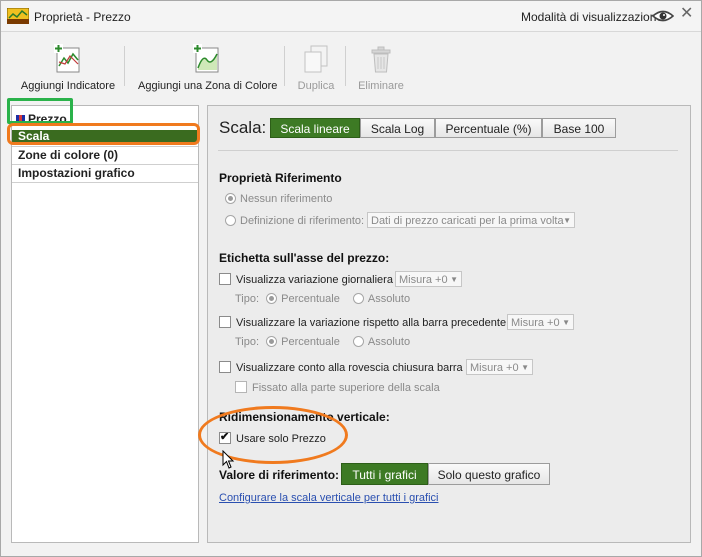 The image size is (702, 557). I want to click on reference-heading: Proprietà Riferimento, so click(280, 178).